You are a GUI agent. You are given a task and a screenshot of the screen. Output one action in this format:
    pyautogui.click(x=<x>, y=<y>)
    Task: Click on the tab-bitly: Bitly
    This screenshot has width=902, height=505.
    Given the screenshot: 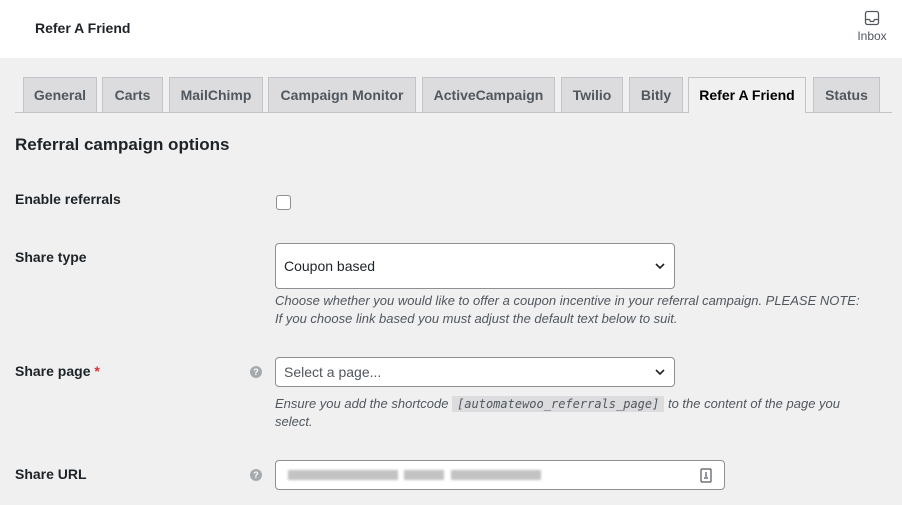 What is the action you would take?
    pyautogui.click(x=656, y=94)
    